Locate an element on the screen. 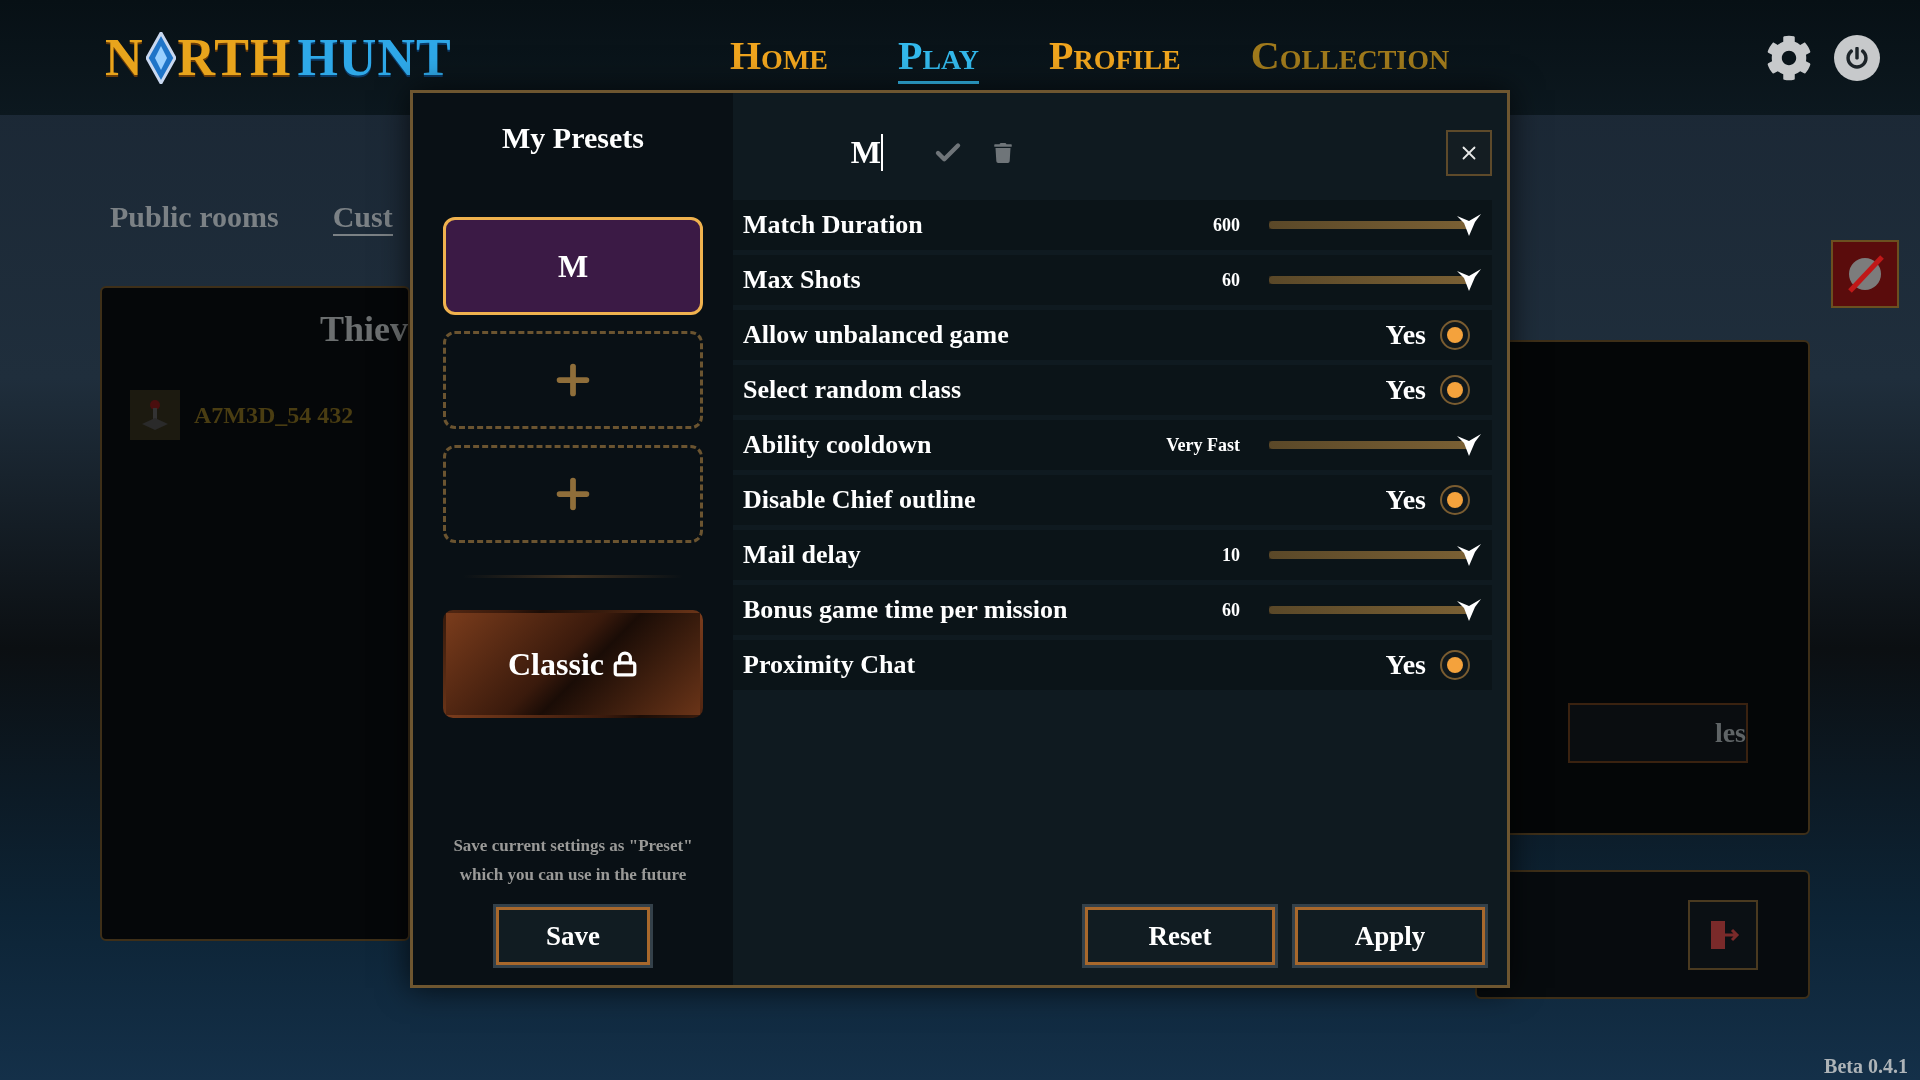 The height and width of the screenshot is (1080, 1920). close-button is located at coordinates (1469, 152).